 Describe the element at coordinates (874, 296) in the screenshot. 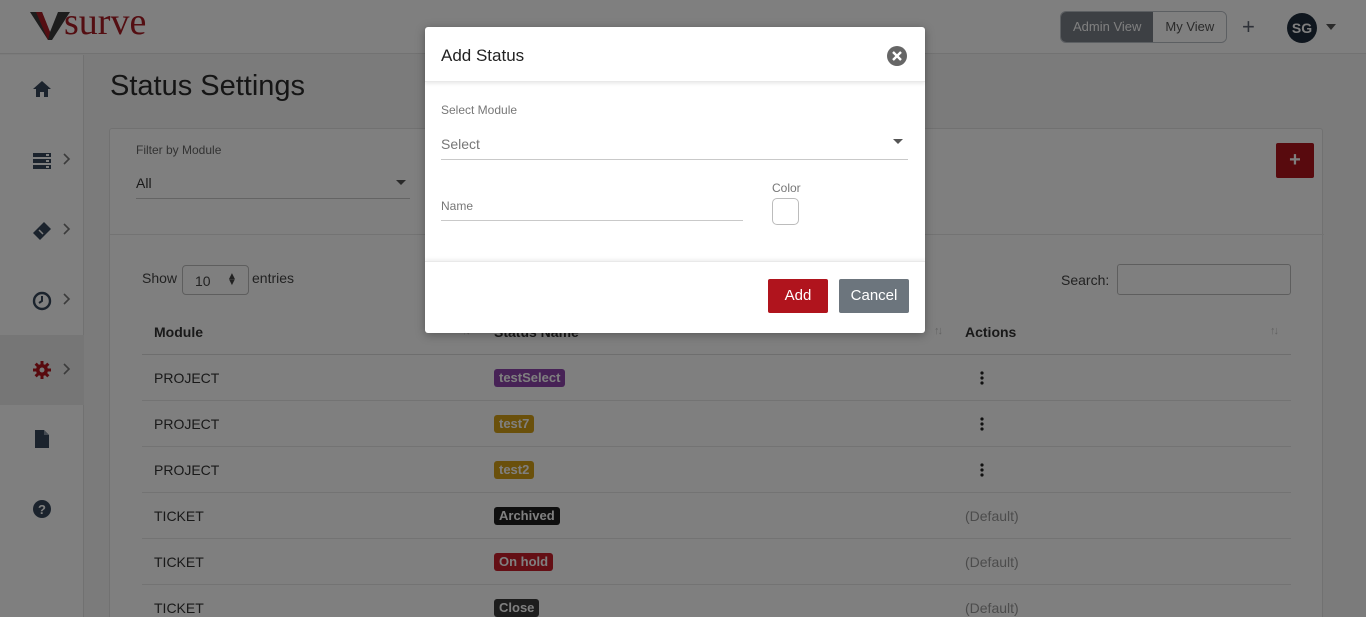

I see `cancel-button: Cancel` at that location.